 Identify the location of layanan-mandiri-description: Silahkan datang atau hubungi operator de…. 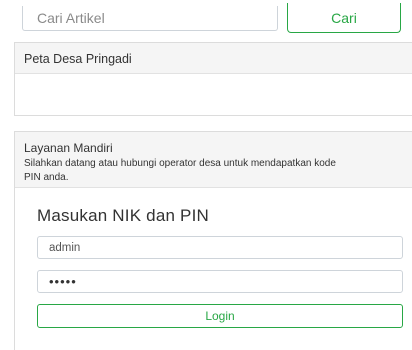
(180, 170).